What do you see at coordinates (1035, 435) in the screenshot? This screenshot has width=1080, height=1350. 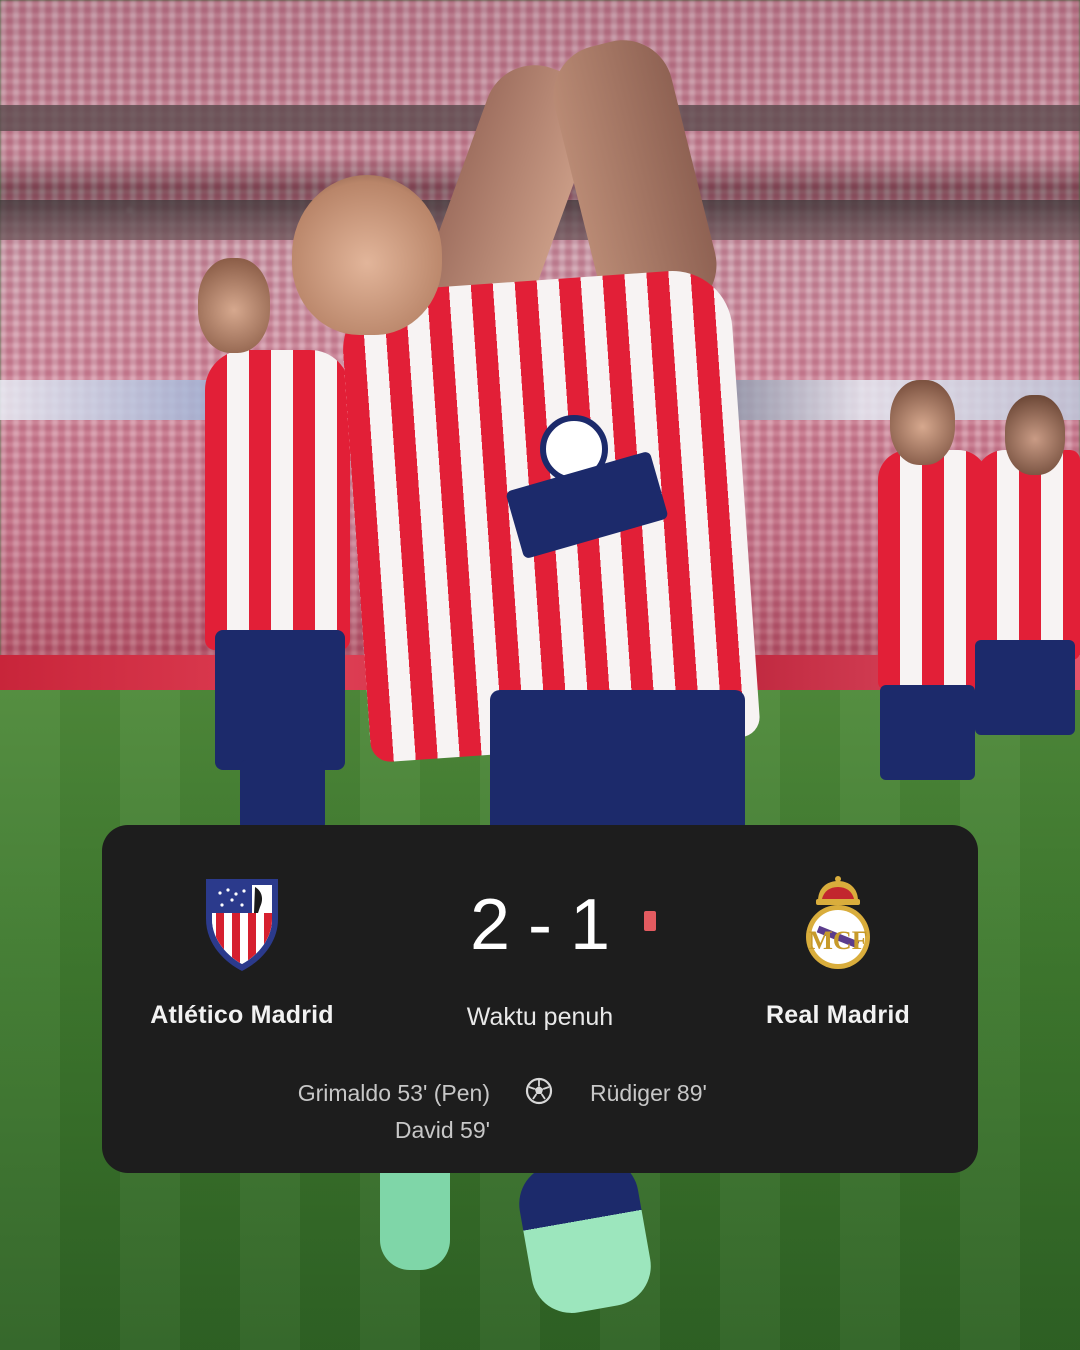 I see `teammate-far-right-head` at bounding box center [1035, 435].